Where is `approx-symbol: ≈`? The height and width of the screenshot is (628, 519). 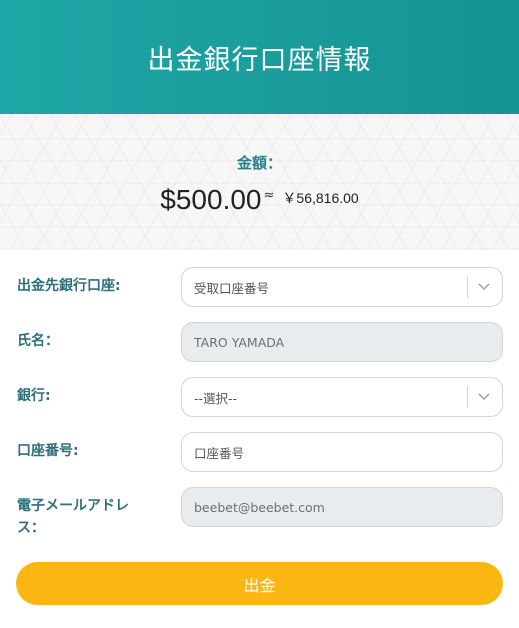
approx-symbol: ≈ is located at coordinates (269, 195).